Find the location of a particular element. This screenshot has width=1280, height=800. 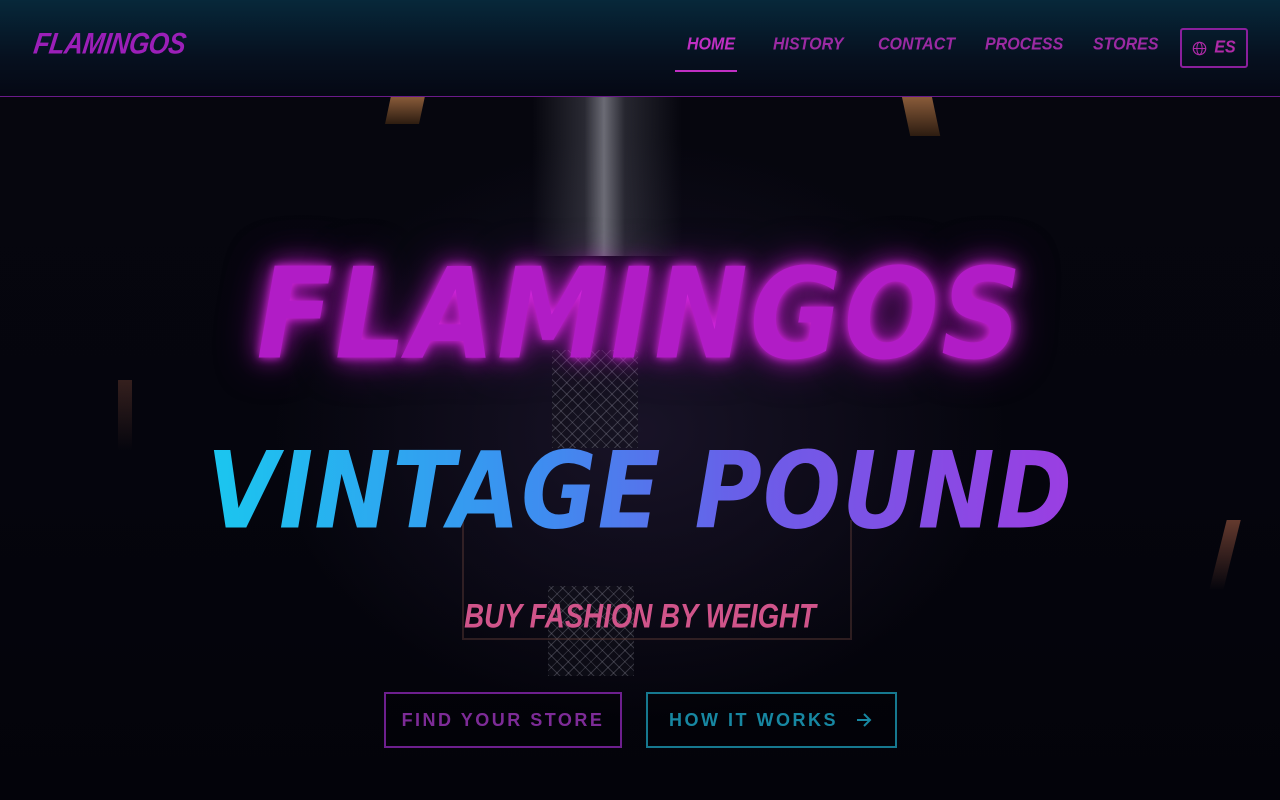

language-label: ES is located at coordinates (1225, 47).